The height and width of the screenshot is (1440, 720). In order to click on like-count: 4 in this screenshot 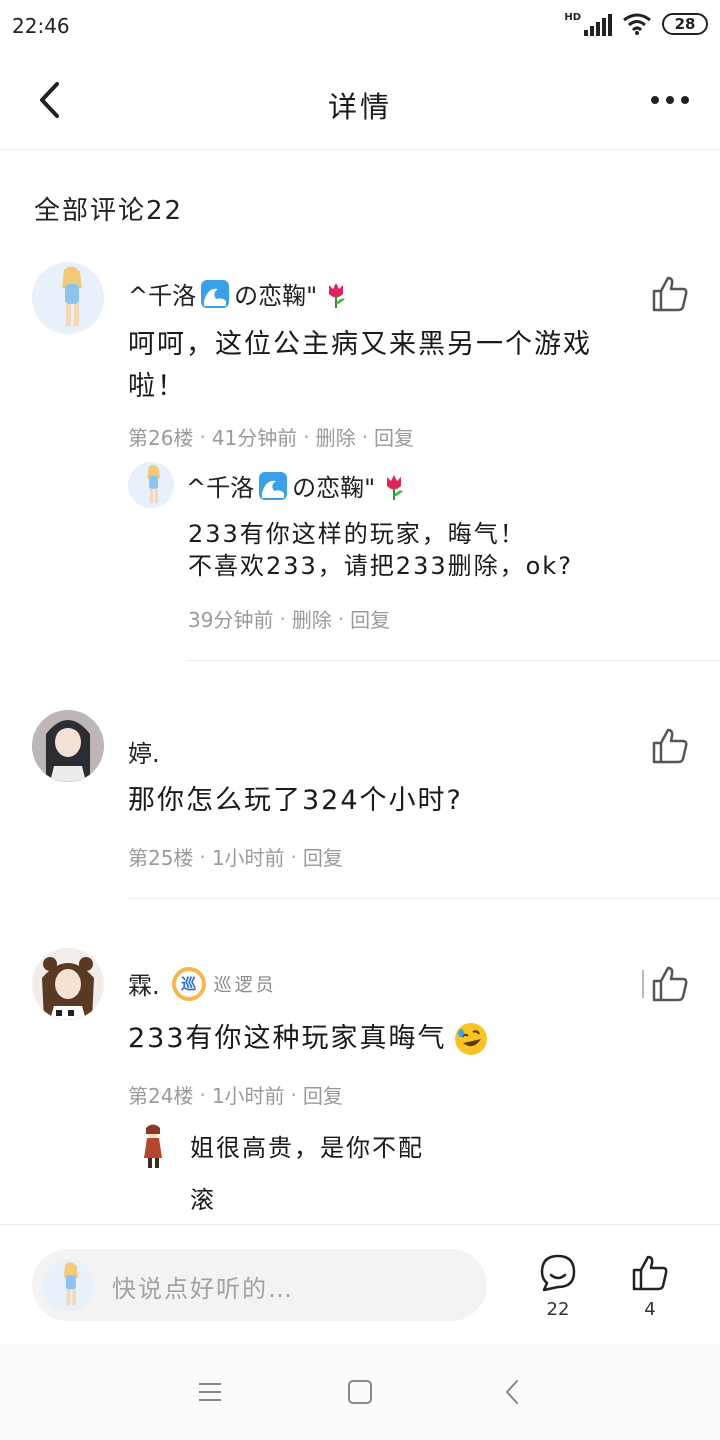, I will do `click(650, 1309)`.